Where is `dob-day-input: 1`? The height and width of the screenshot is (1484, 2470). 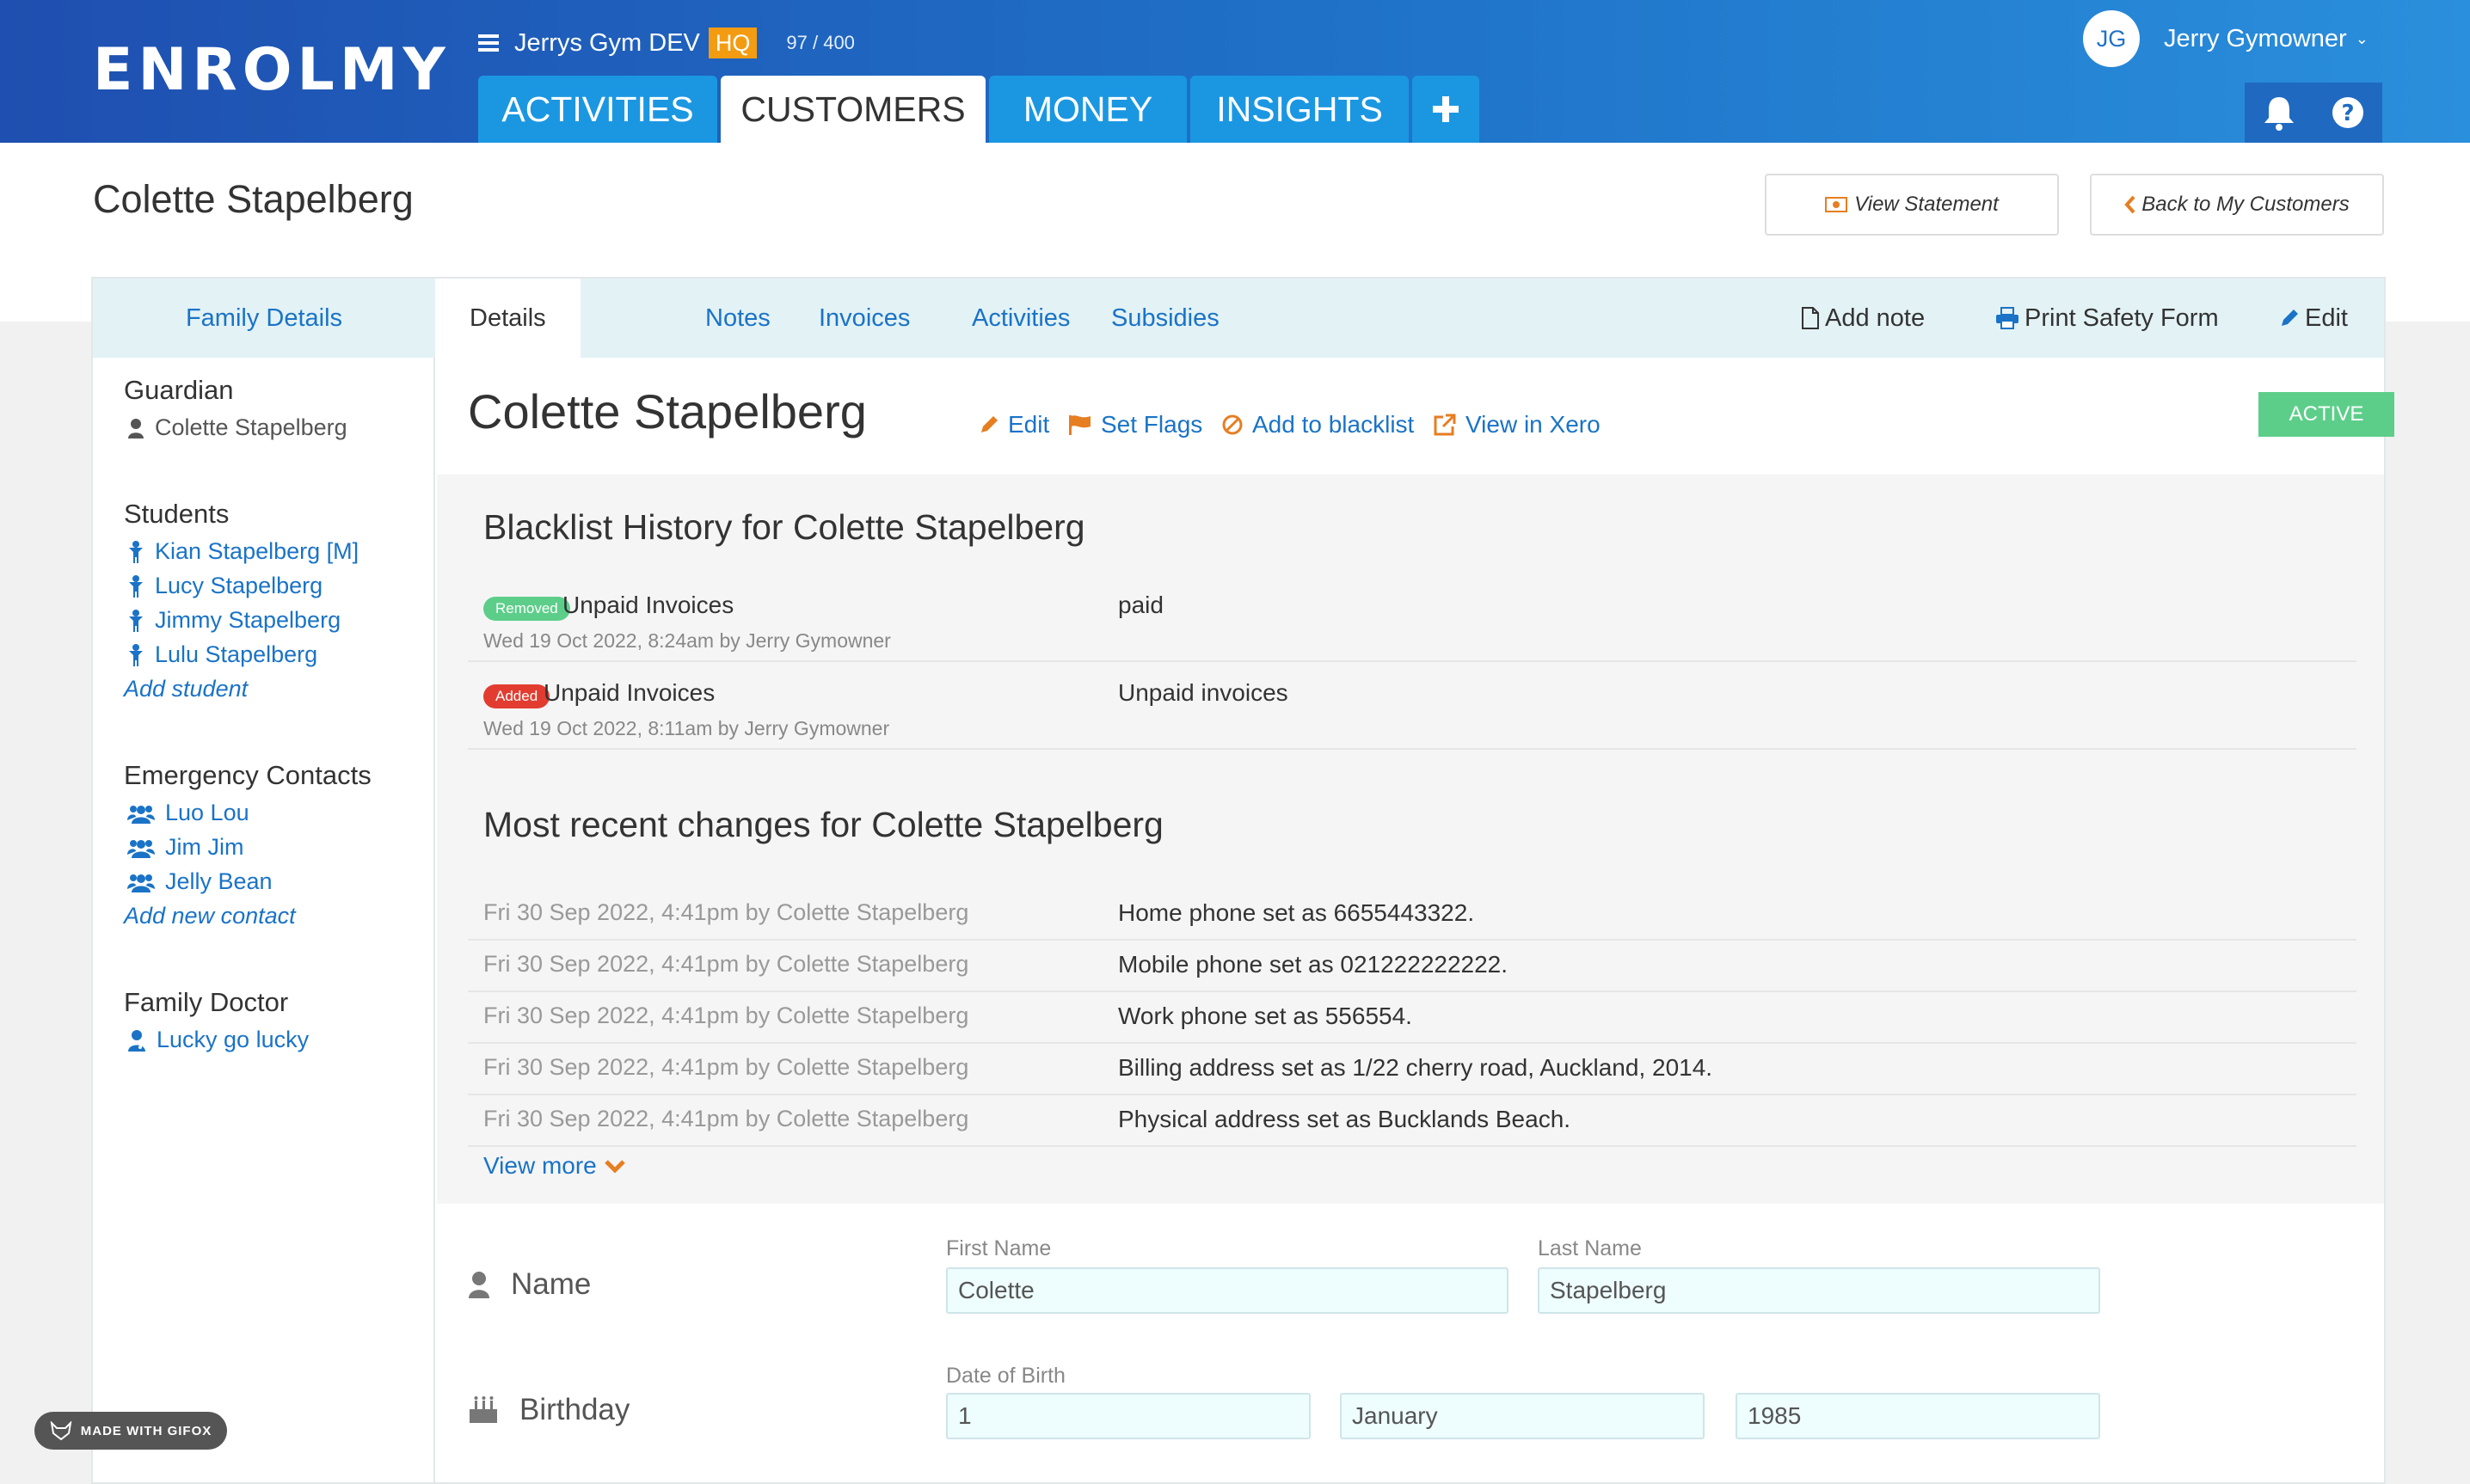 dob-day-input: 1 is located at coordinates (1128, 1416).